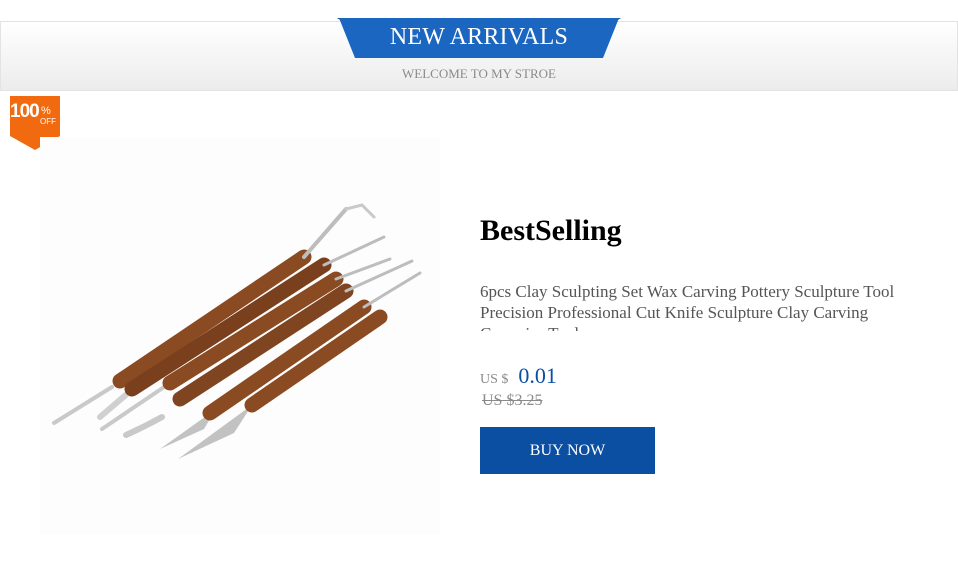 The height and width of the screenshot is (583, 958). I want to click on discount-off: OFF, so click(48, 121).